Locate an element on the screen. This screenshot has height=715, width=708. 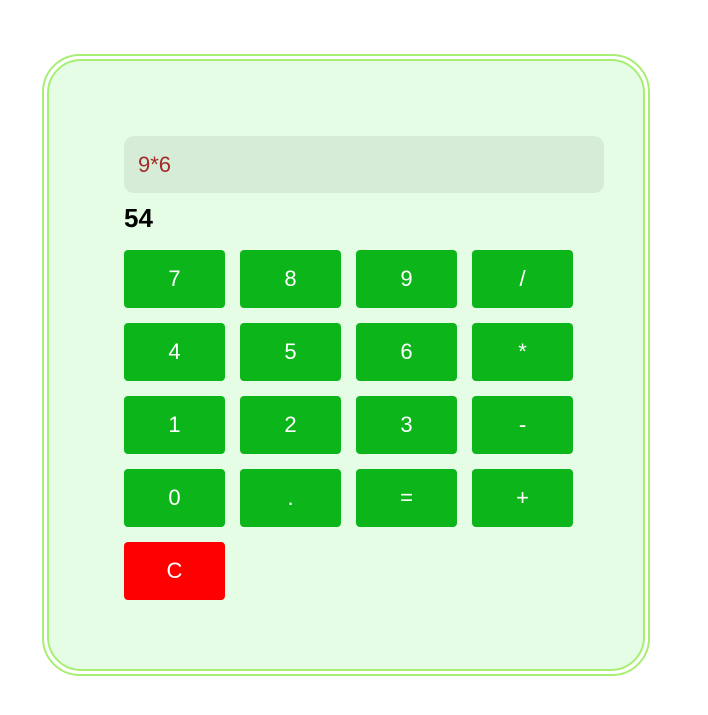
expression-text: 9*6 is located at coordinates (155, 164).